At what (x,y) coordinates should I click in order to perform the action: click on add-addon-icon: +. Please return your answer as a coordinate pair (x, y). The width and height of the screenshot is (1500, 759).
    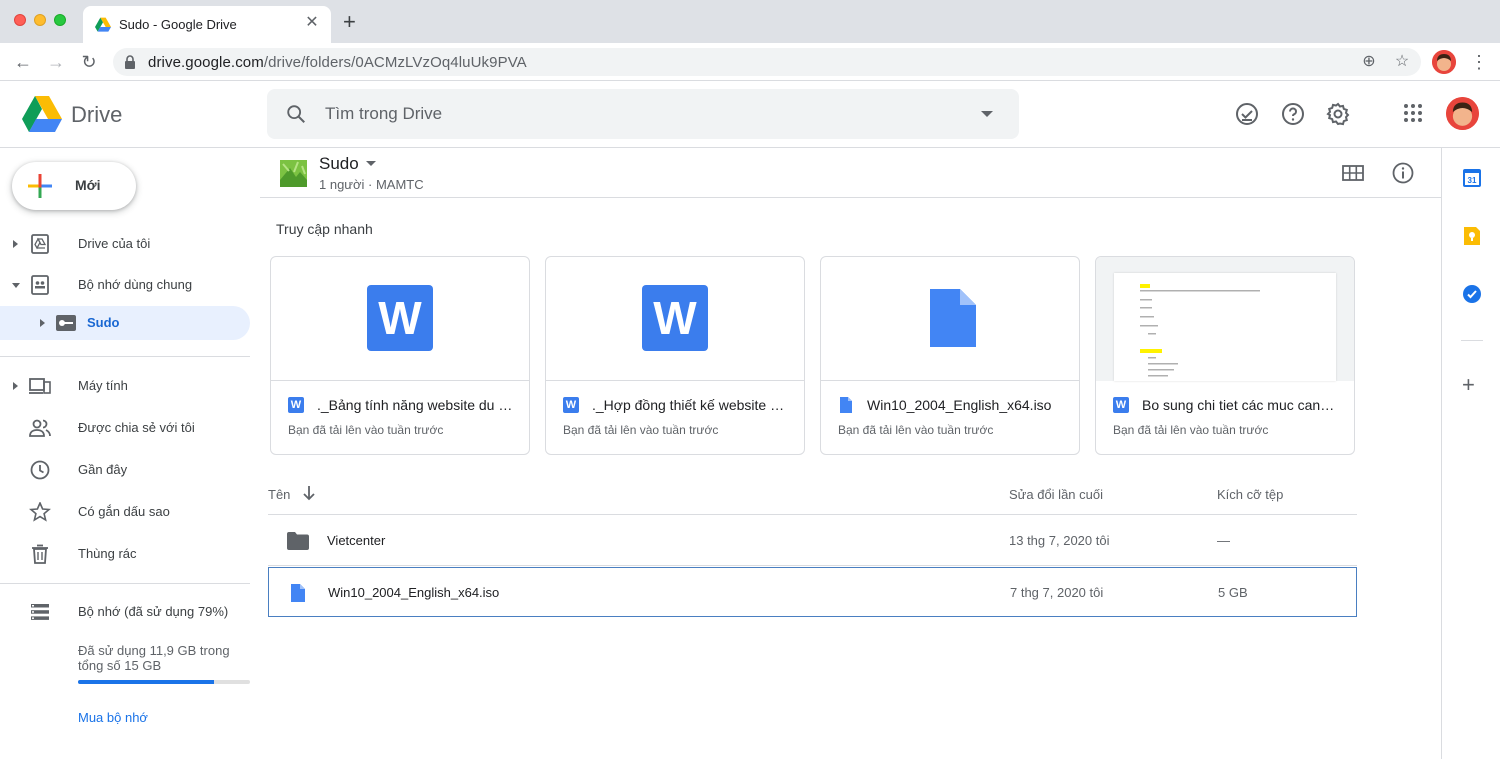
    Looking at the image, I should click on (1468, 385).